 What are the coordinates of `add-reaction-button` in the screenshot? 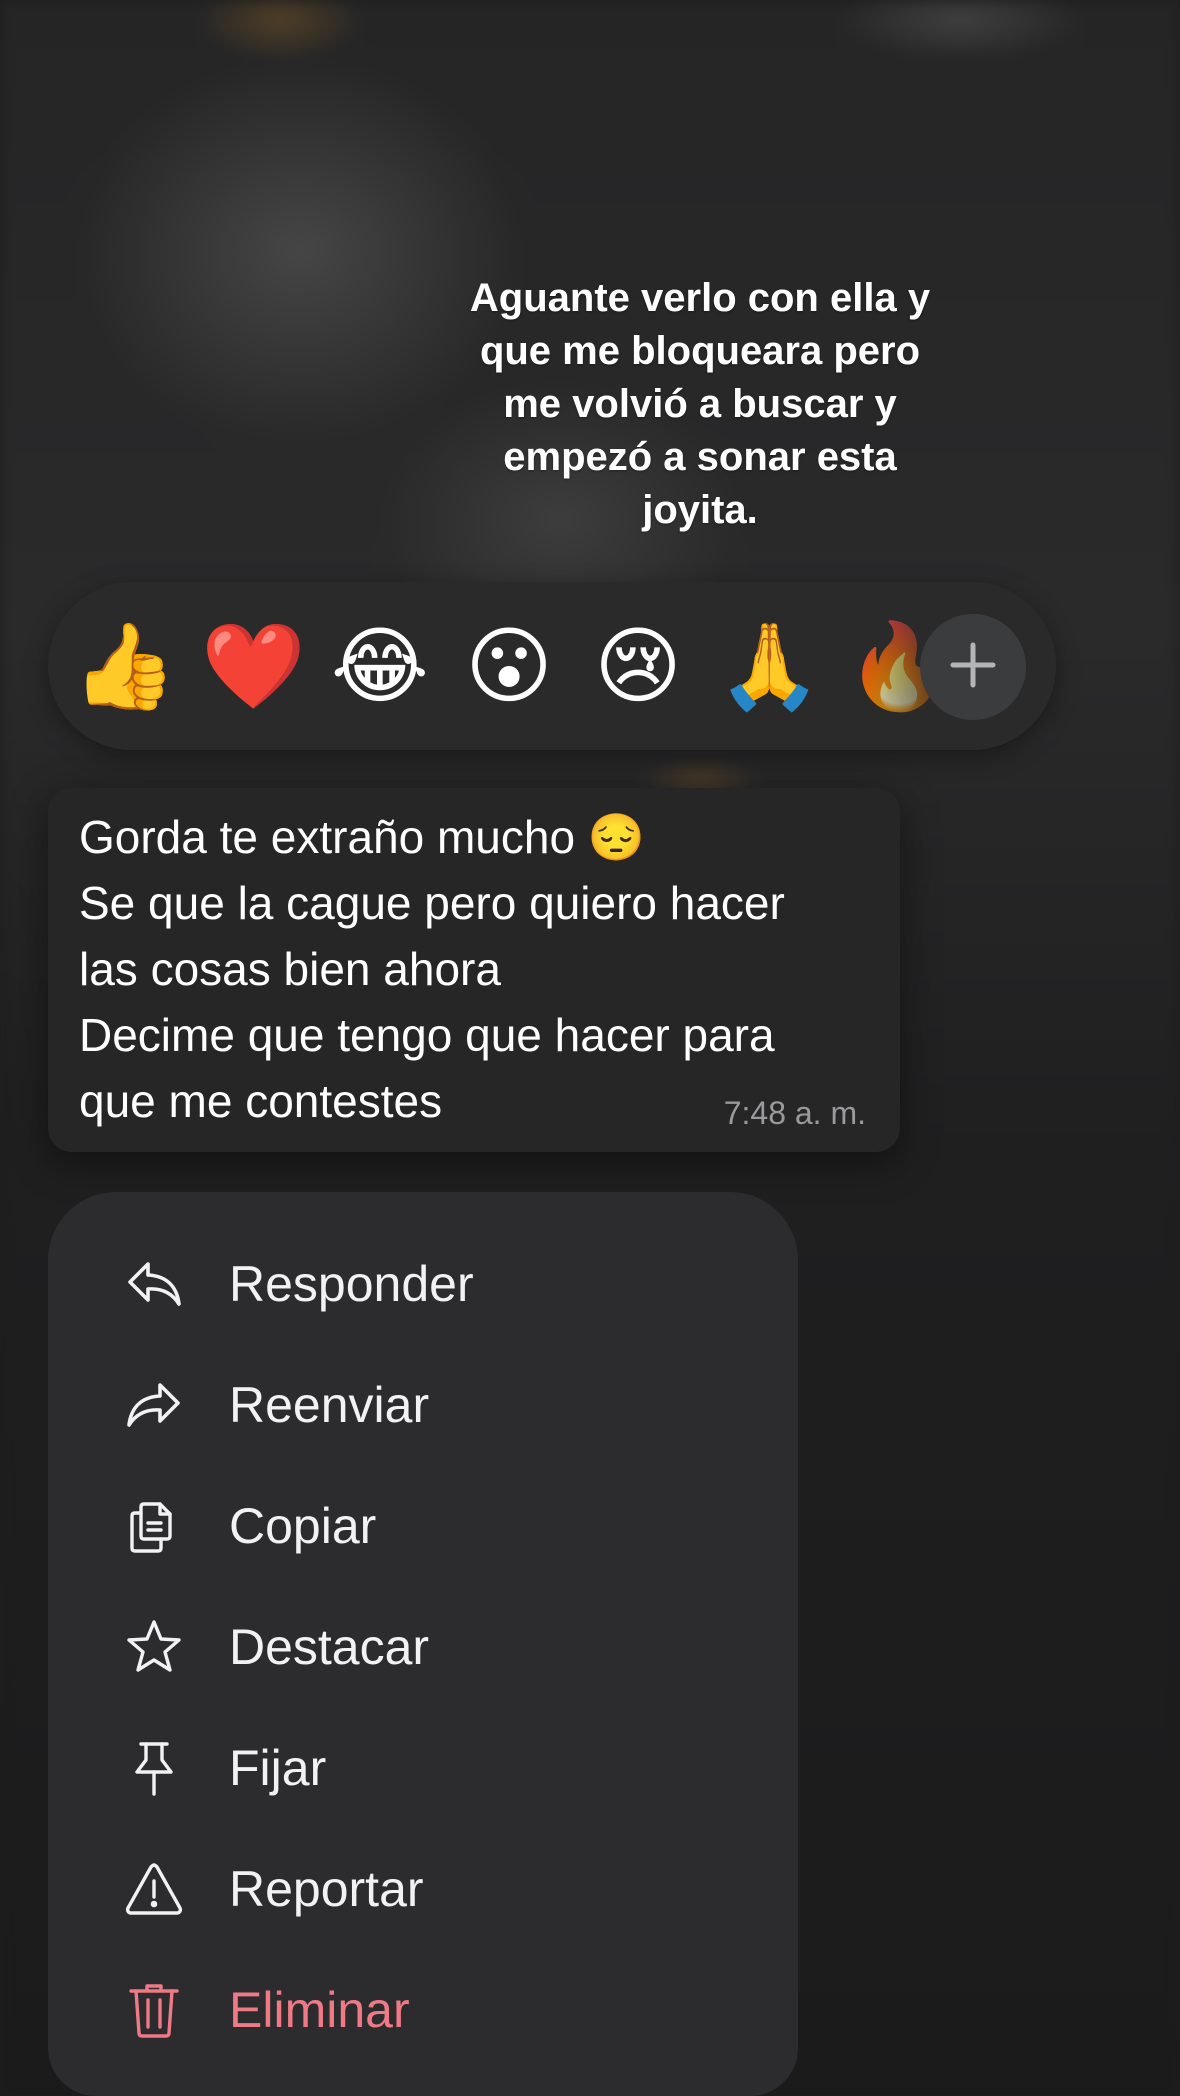 It's located at (973, 667).